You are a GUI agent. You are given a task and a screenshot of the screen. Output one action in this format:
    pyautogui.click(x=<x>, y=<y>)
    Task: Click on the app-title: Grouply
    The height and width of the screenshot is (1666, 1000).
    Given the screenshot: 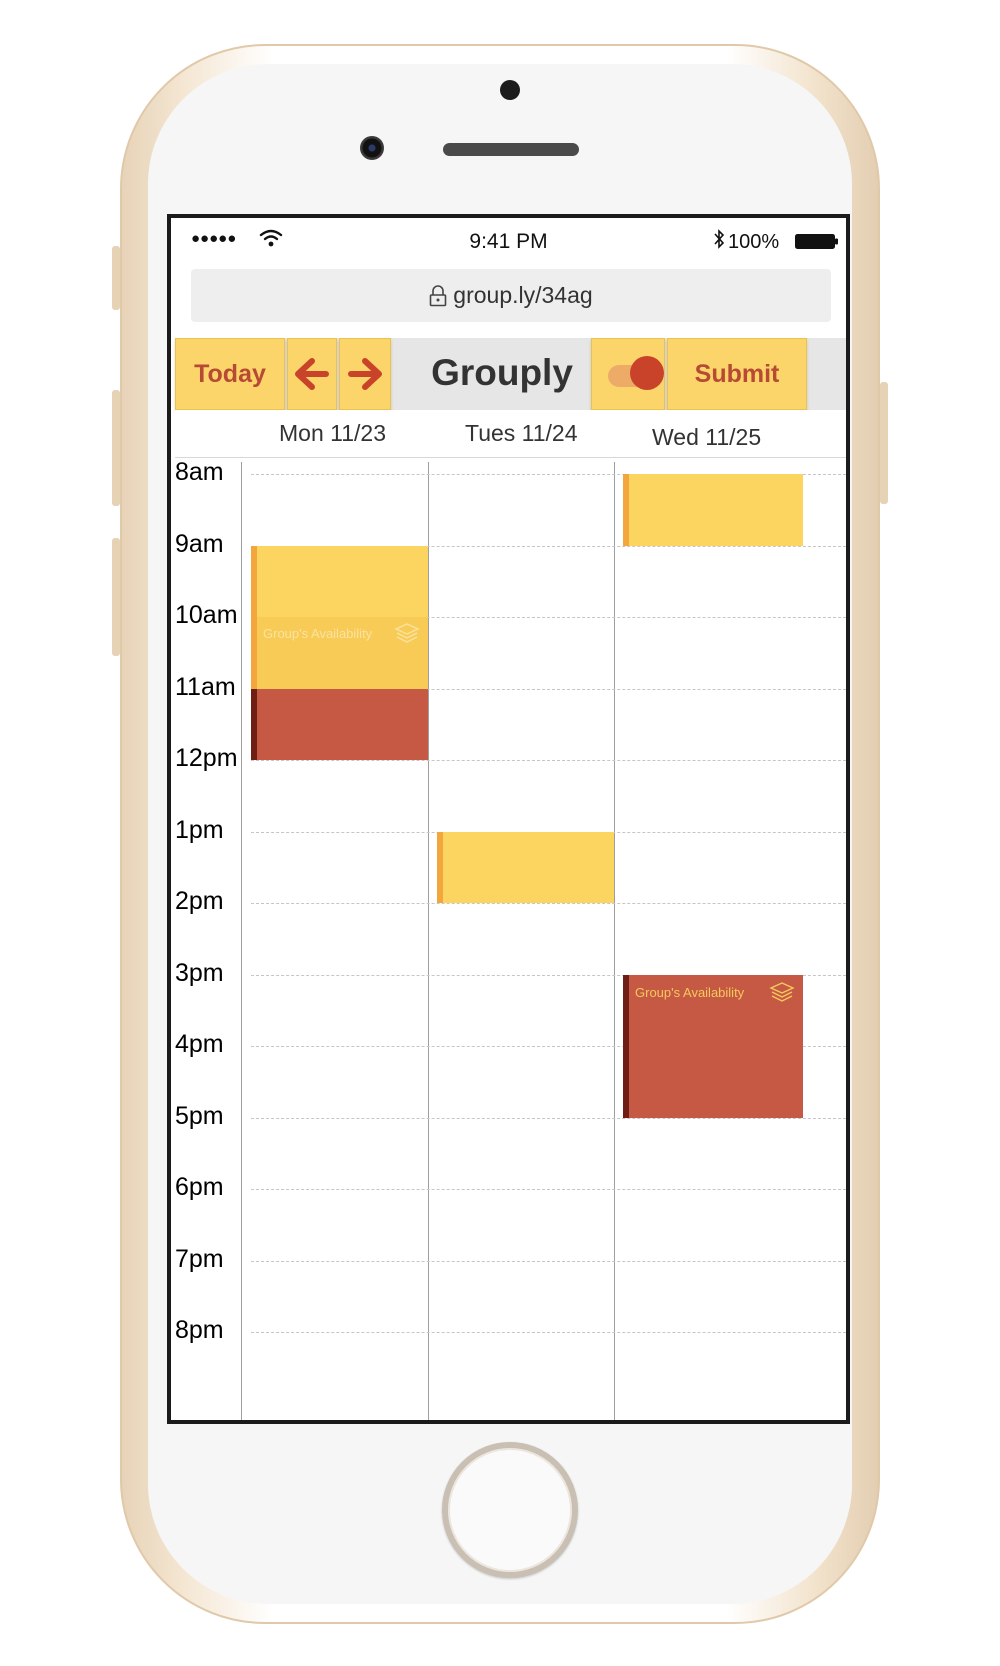 What is the action you would take?
    pyautogui.click(x=502, y=372)
    